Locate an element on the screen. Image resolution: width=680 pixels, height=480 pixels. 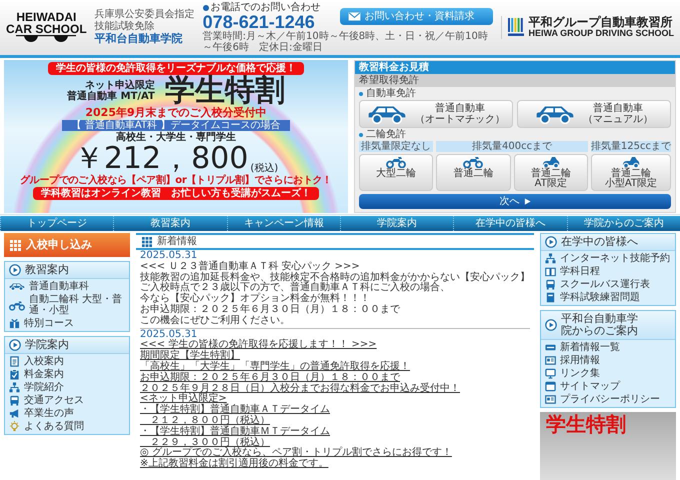
news-link: お申込期限：２０２５年６月３０日（月）１８：００まで is located at coordinates (270, 378).